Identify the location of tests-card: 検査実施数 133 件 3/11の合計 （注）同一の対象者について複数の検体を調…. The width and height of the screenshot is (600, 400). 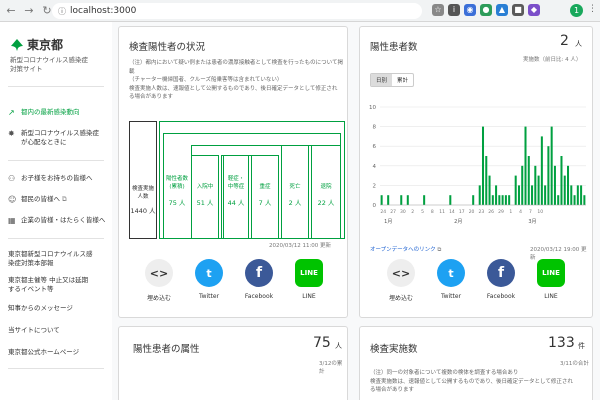
(476, 363).